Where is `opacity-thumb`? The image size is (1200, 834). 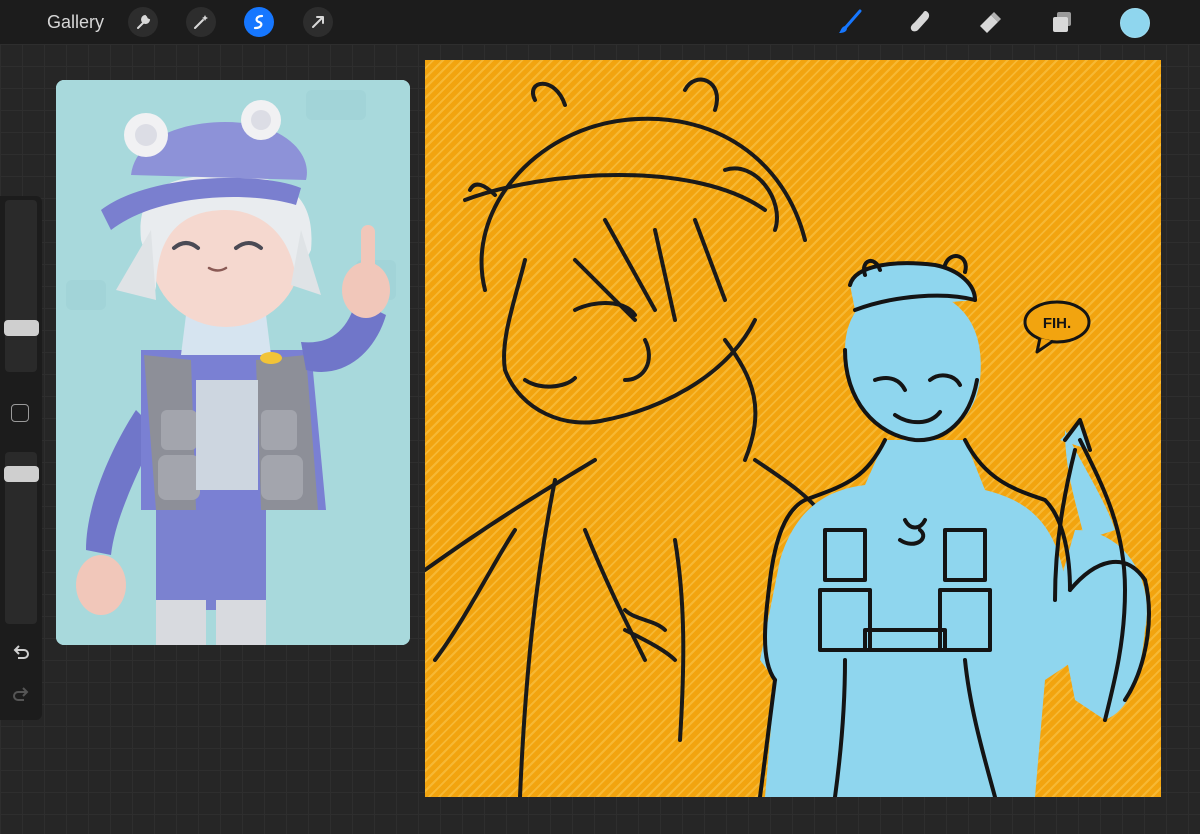
opacity-thumb is located at coordinates (21, 474).